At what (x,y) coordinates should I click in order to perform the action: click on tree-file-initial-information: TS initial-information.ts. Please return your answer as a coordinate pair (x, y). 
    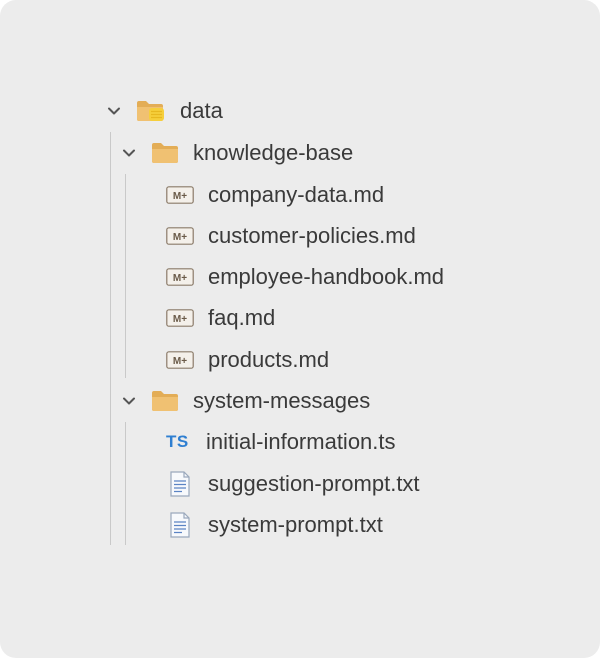
    Looking at the image, I should click on (281, 442).